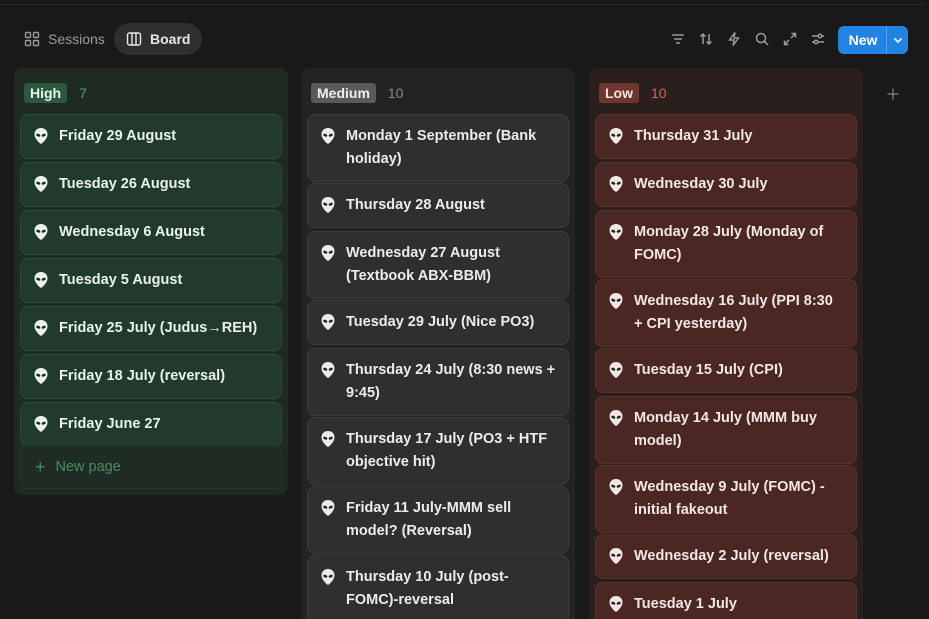 The width and height of the screenshot is (929, 619). What do you see at coordinates (462, 38) in the screenshot?
I see `toolbar: Sessions Board New` at bounding box center [462, 38].